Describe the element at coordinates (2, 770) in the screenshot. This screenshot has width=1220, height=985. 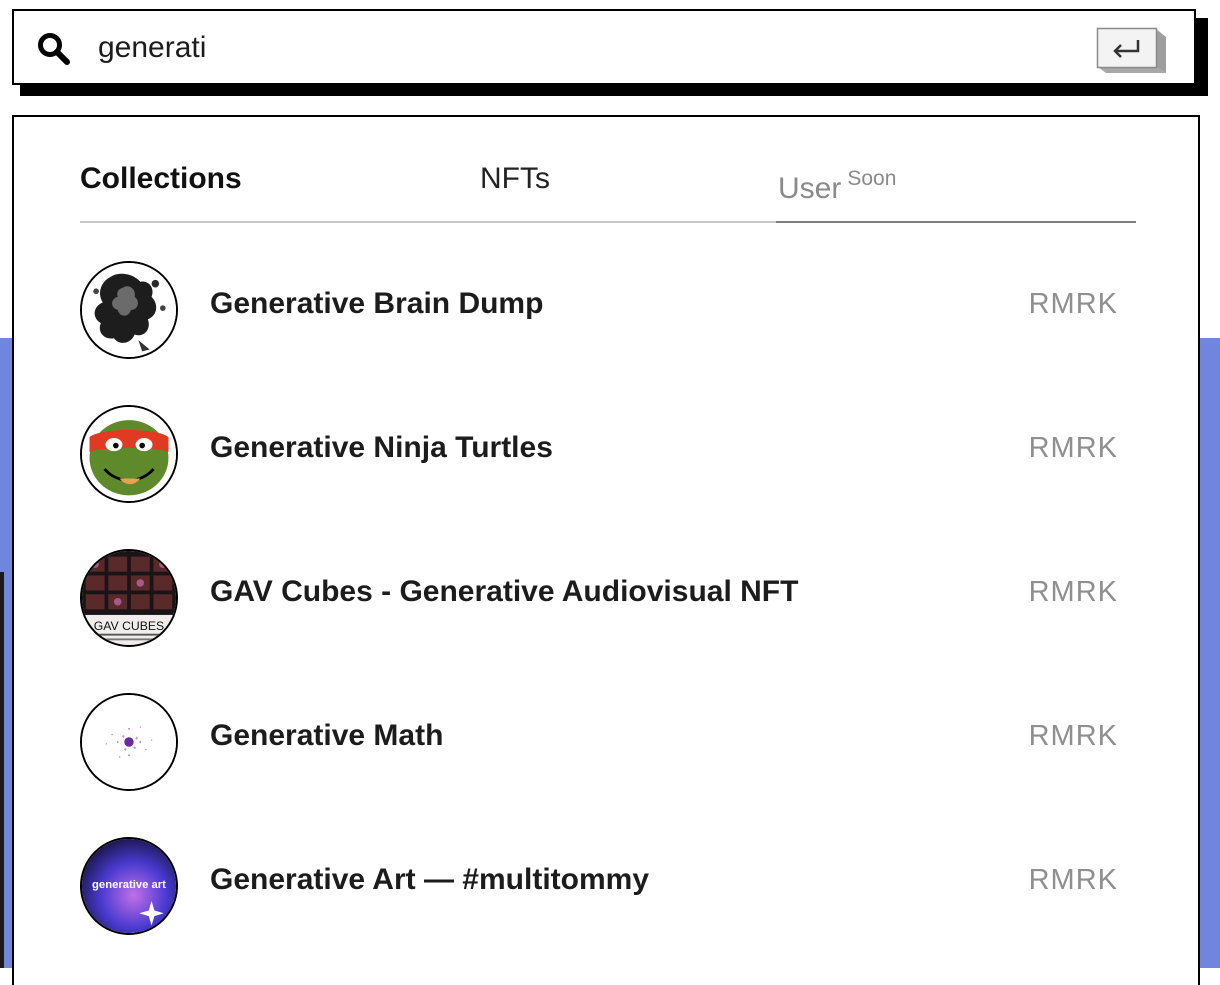
I see `background-edge-left` at that location.